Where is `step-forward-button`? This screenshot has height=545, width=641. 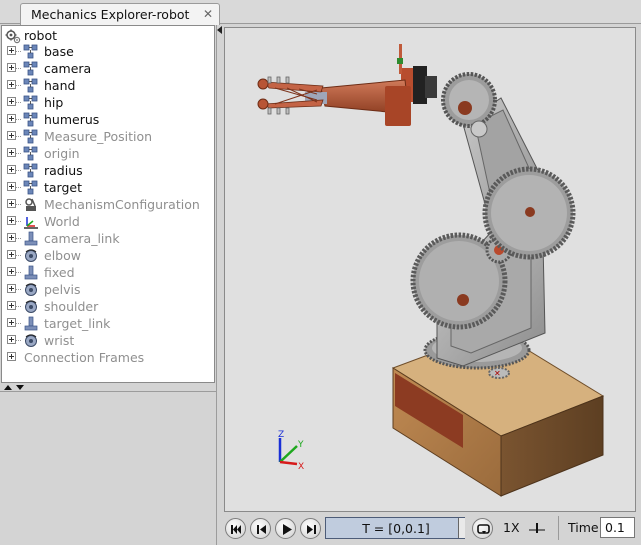 step-forward-button is located at coordinates (310, 528).